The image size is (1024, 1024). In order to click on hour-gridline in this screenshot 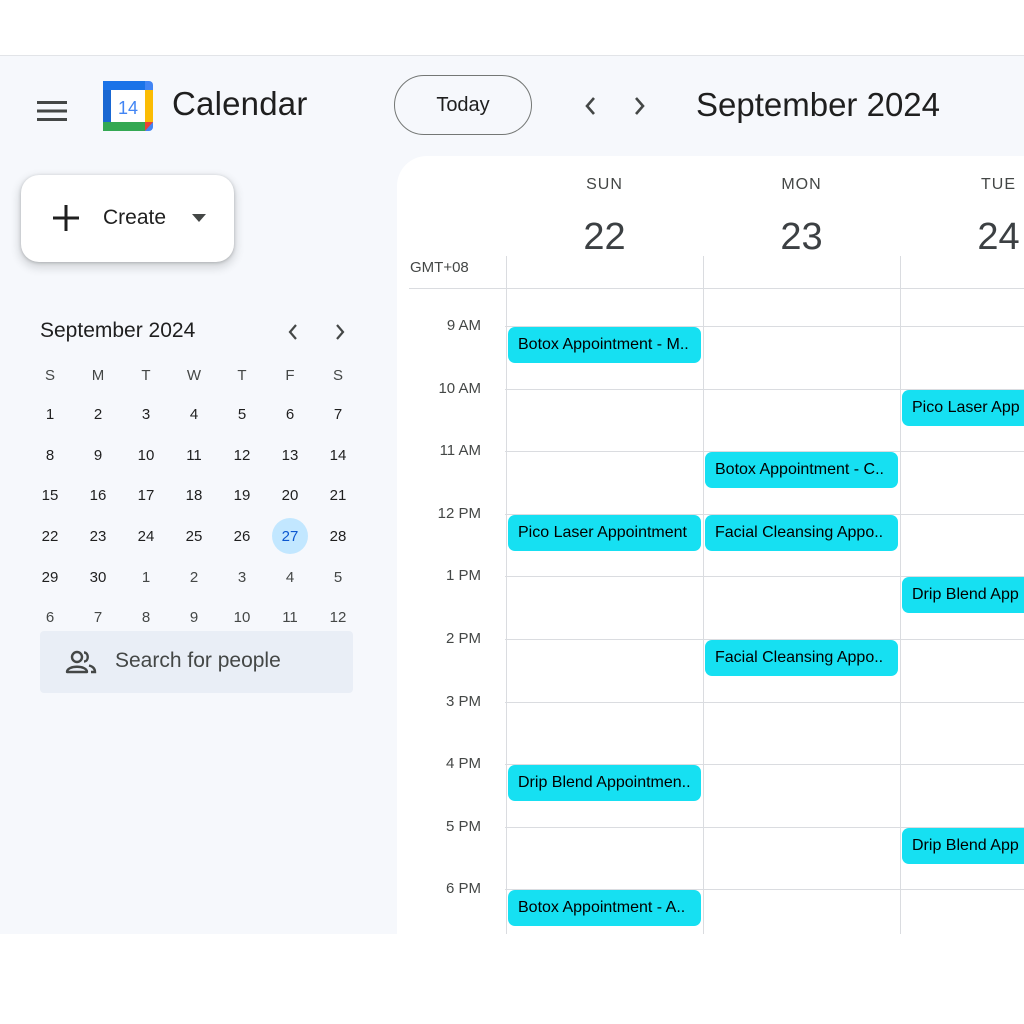, I will do `click(764, 702)`.